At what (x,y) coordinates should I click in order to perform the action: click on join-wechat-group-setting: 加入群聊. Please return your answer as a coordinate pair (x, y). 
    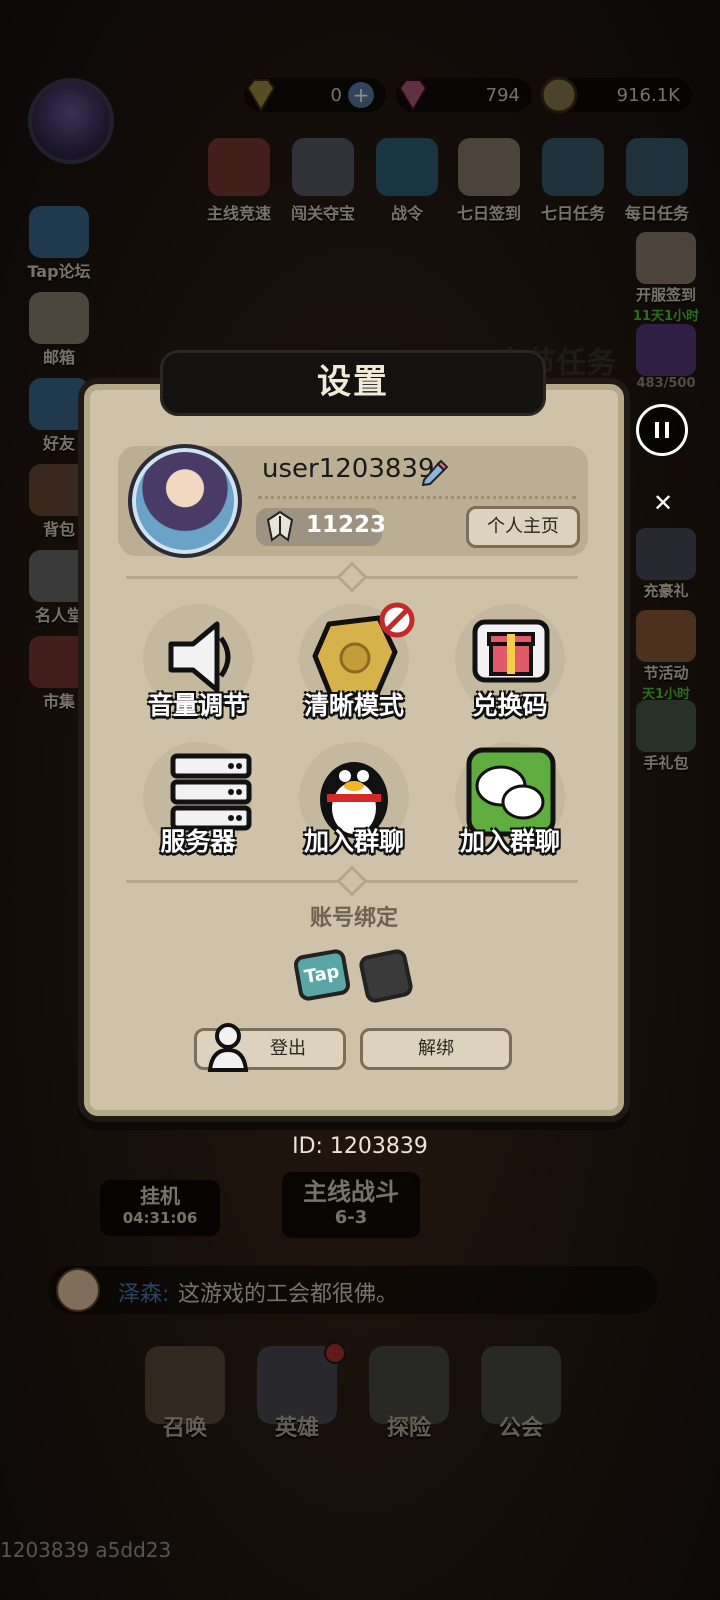
    Looking at the image, I should click on (510, 799).